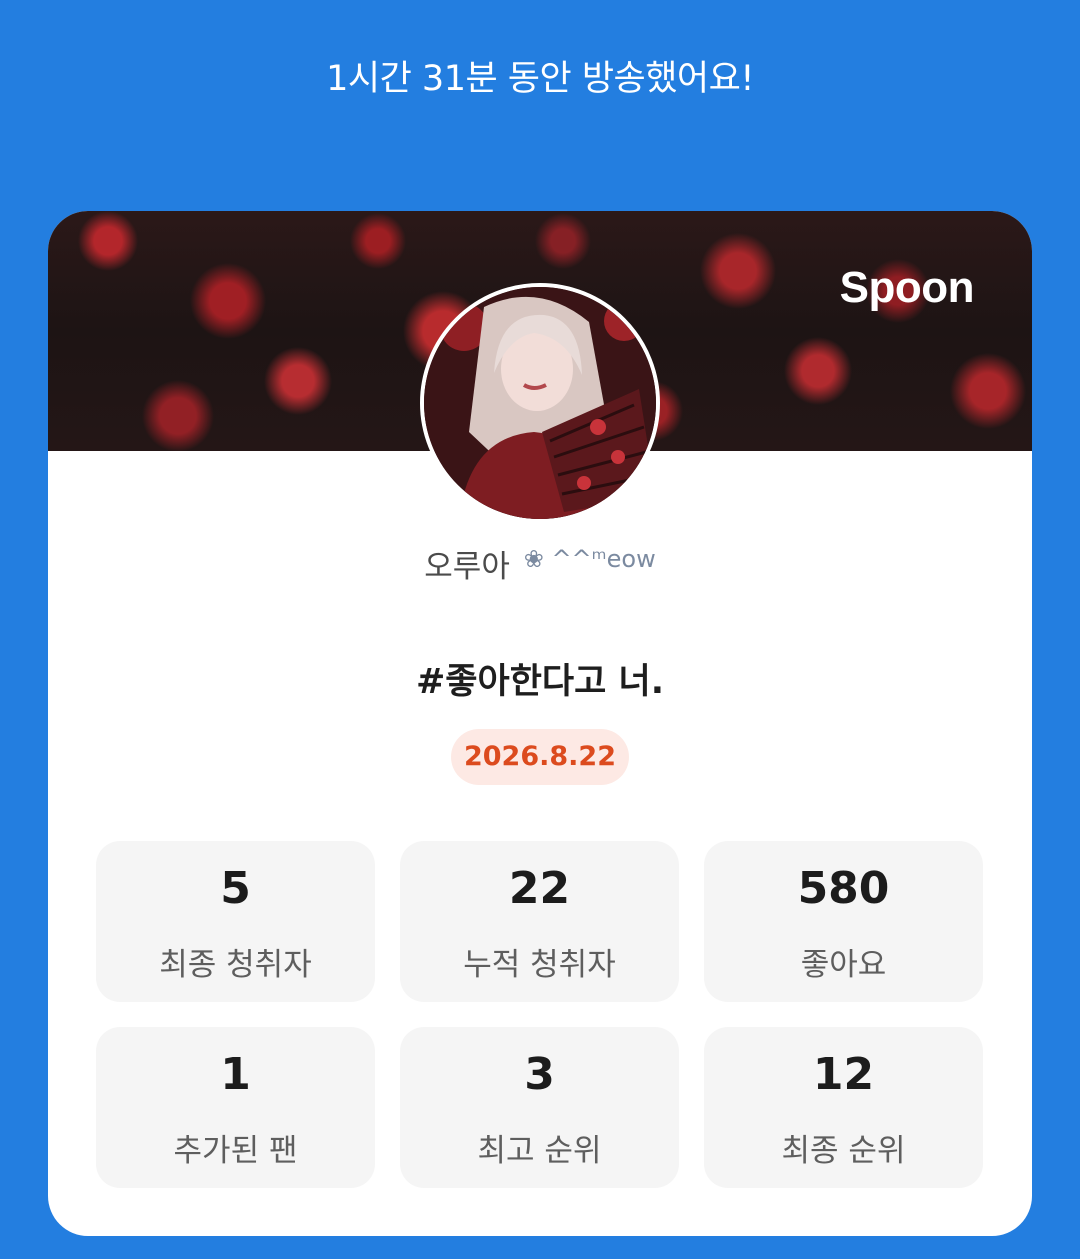  What do you see at coordinates (540, 12) in the screenshot?
I see `top-title-fragment: ' ' '` at bounding box center [540, 12].